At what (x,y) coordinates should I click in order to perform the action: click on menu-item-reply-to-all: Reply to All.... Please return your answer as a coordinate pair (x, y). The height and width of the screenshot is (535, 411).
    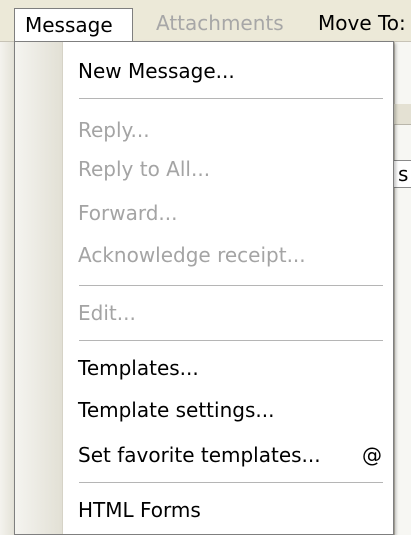
    Looking at the image, I should click on (144, 169).